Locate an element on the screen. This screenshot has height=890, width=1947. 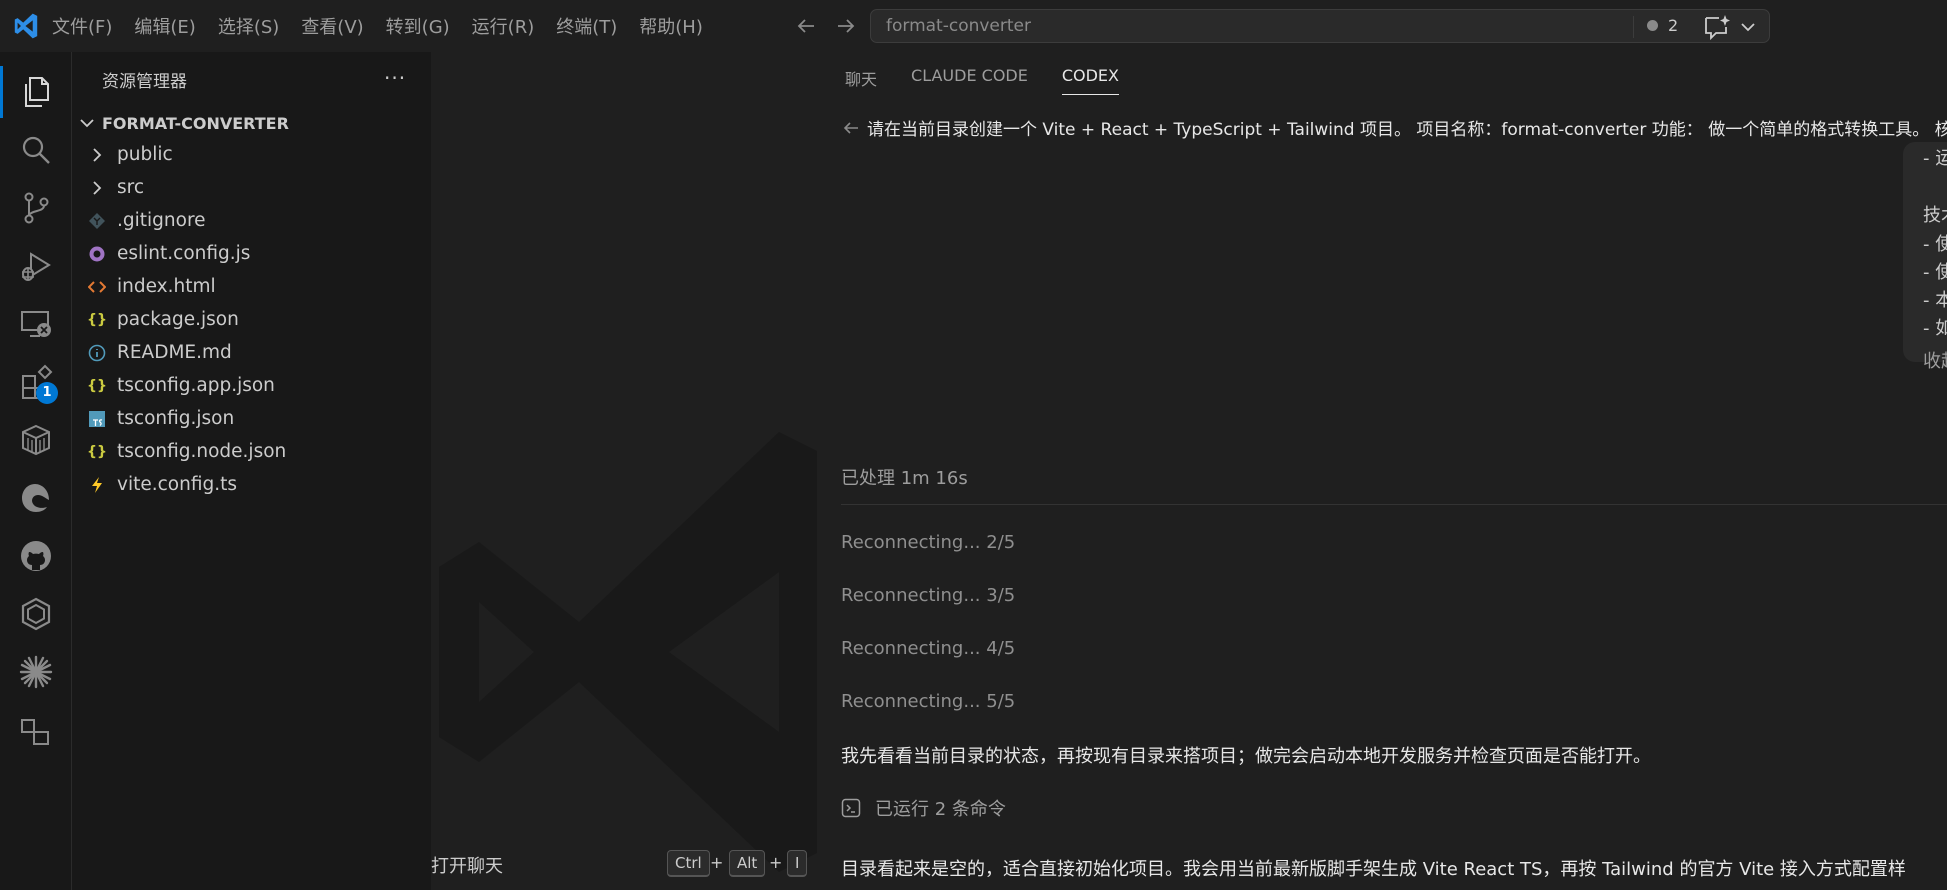
tree-item-label: src is located at coordinates (131, 187).